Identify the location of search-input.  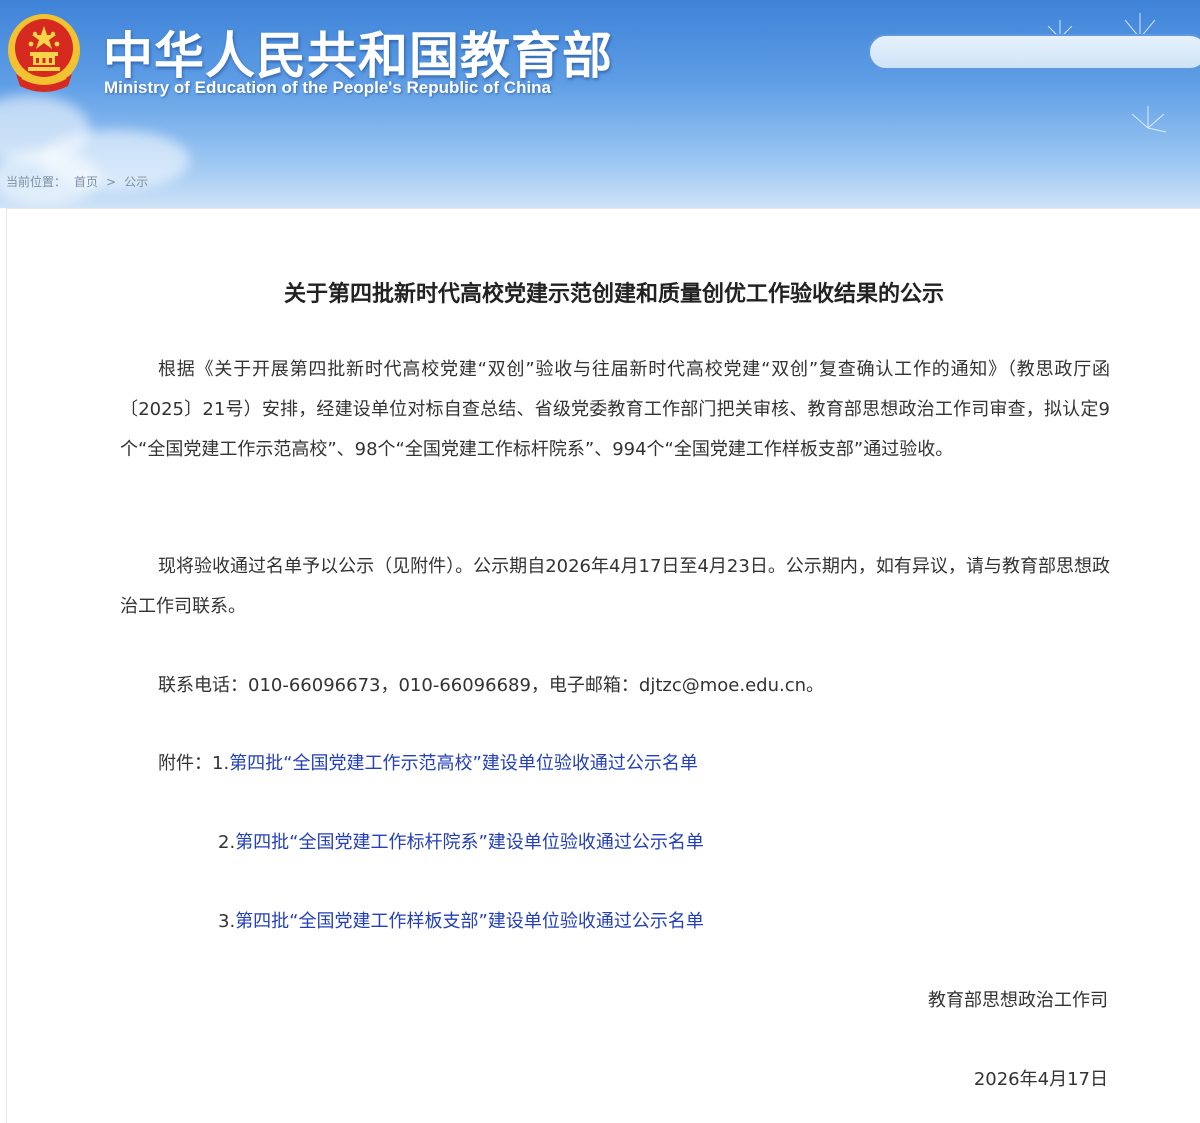
(1034, 52).